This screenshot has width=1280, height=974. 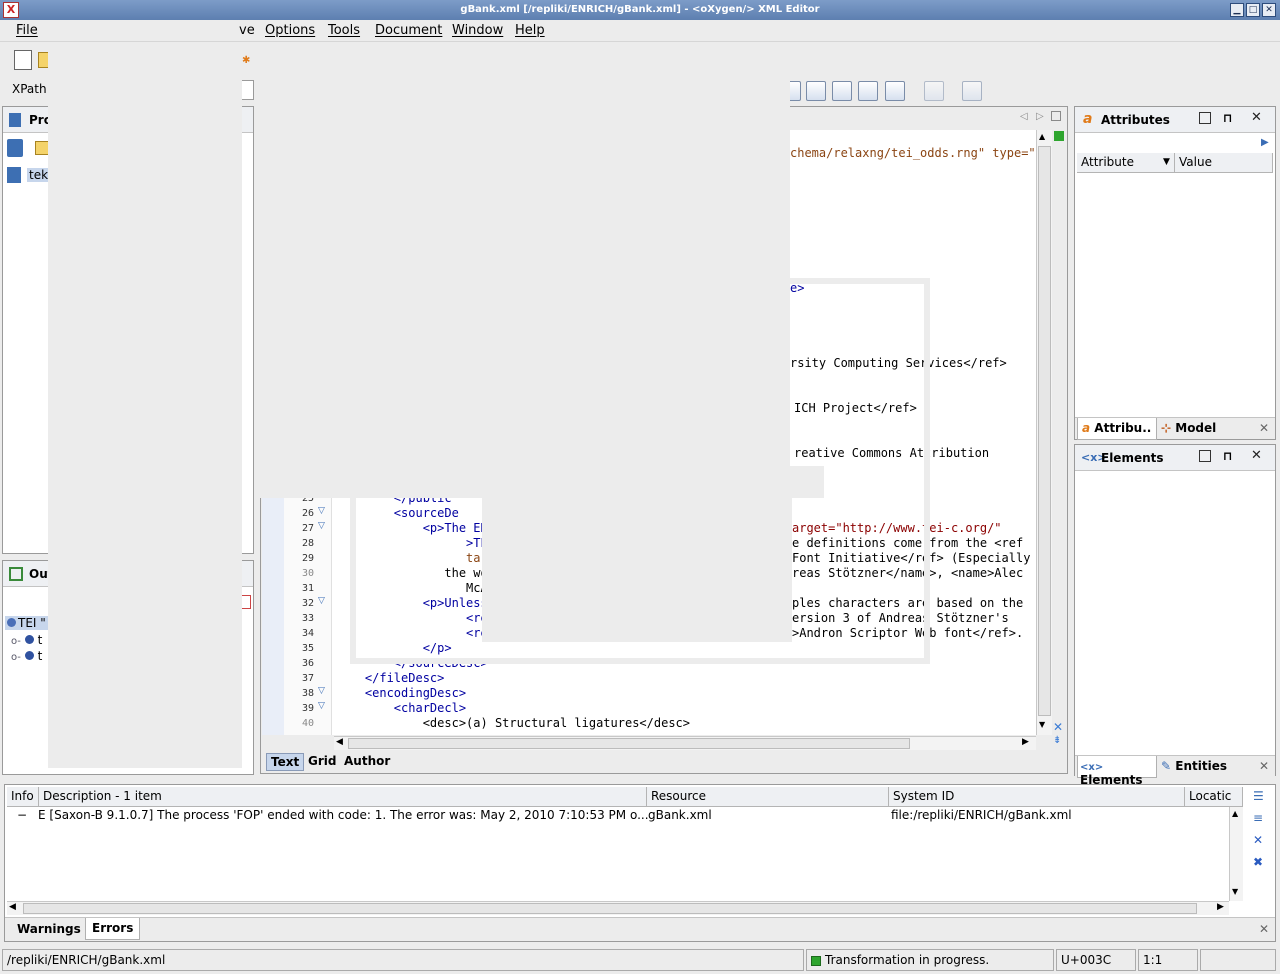 I want to click on status-transform-label: Transformation in progress., so click(x=907, y=960).